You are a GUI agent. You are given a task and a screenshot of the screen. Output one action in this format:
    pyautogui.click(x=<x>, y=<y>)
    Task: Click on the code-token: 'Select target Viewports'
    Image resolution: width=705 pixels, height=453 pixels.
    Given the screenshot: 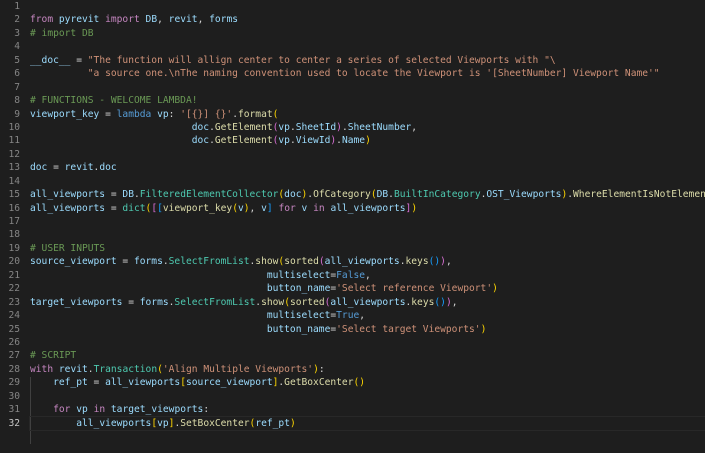 What is the action you would take?
    pyautogui.click(x=408, y=329)
    